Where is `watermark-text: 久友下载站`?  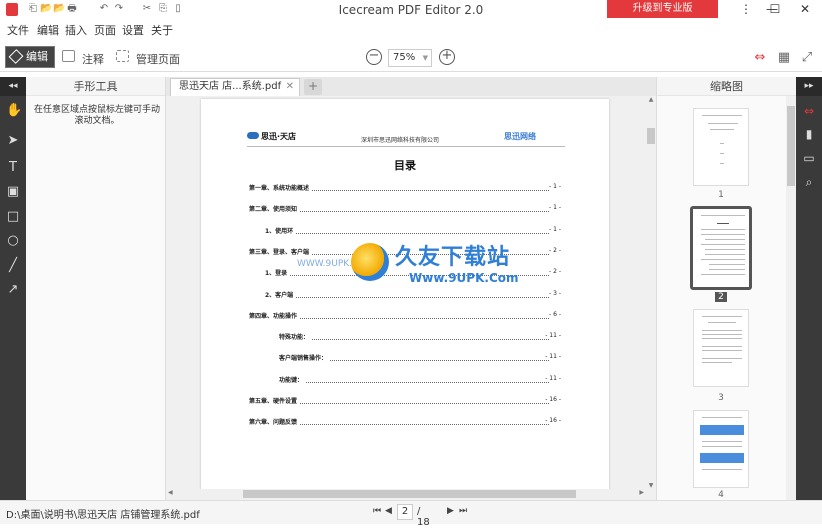
watermark-text: 久友下载站 is located at coordinates (453, 257).